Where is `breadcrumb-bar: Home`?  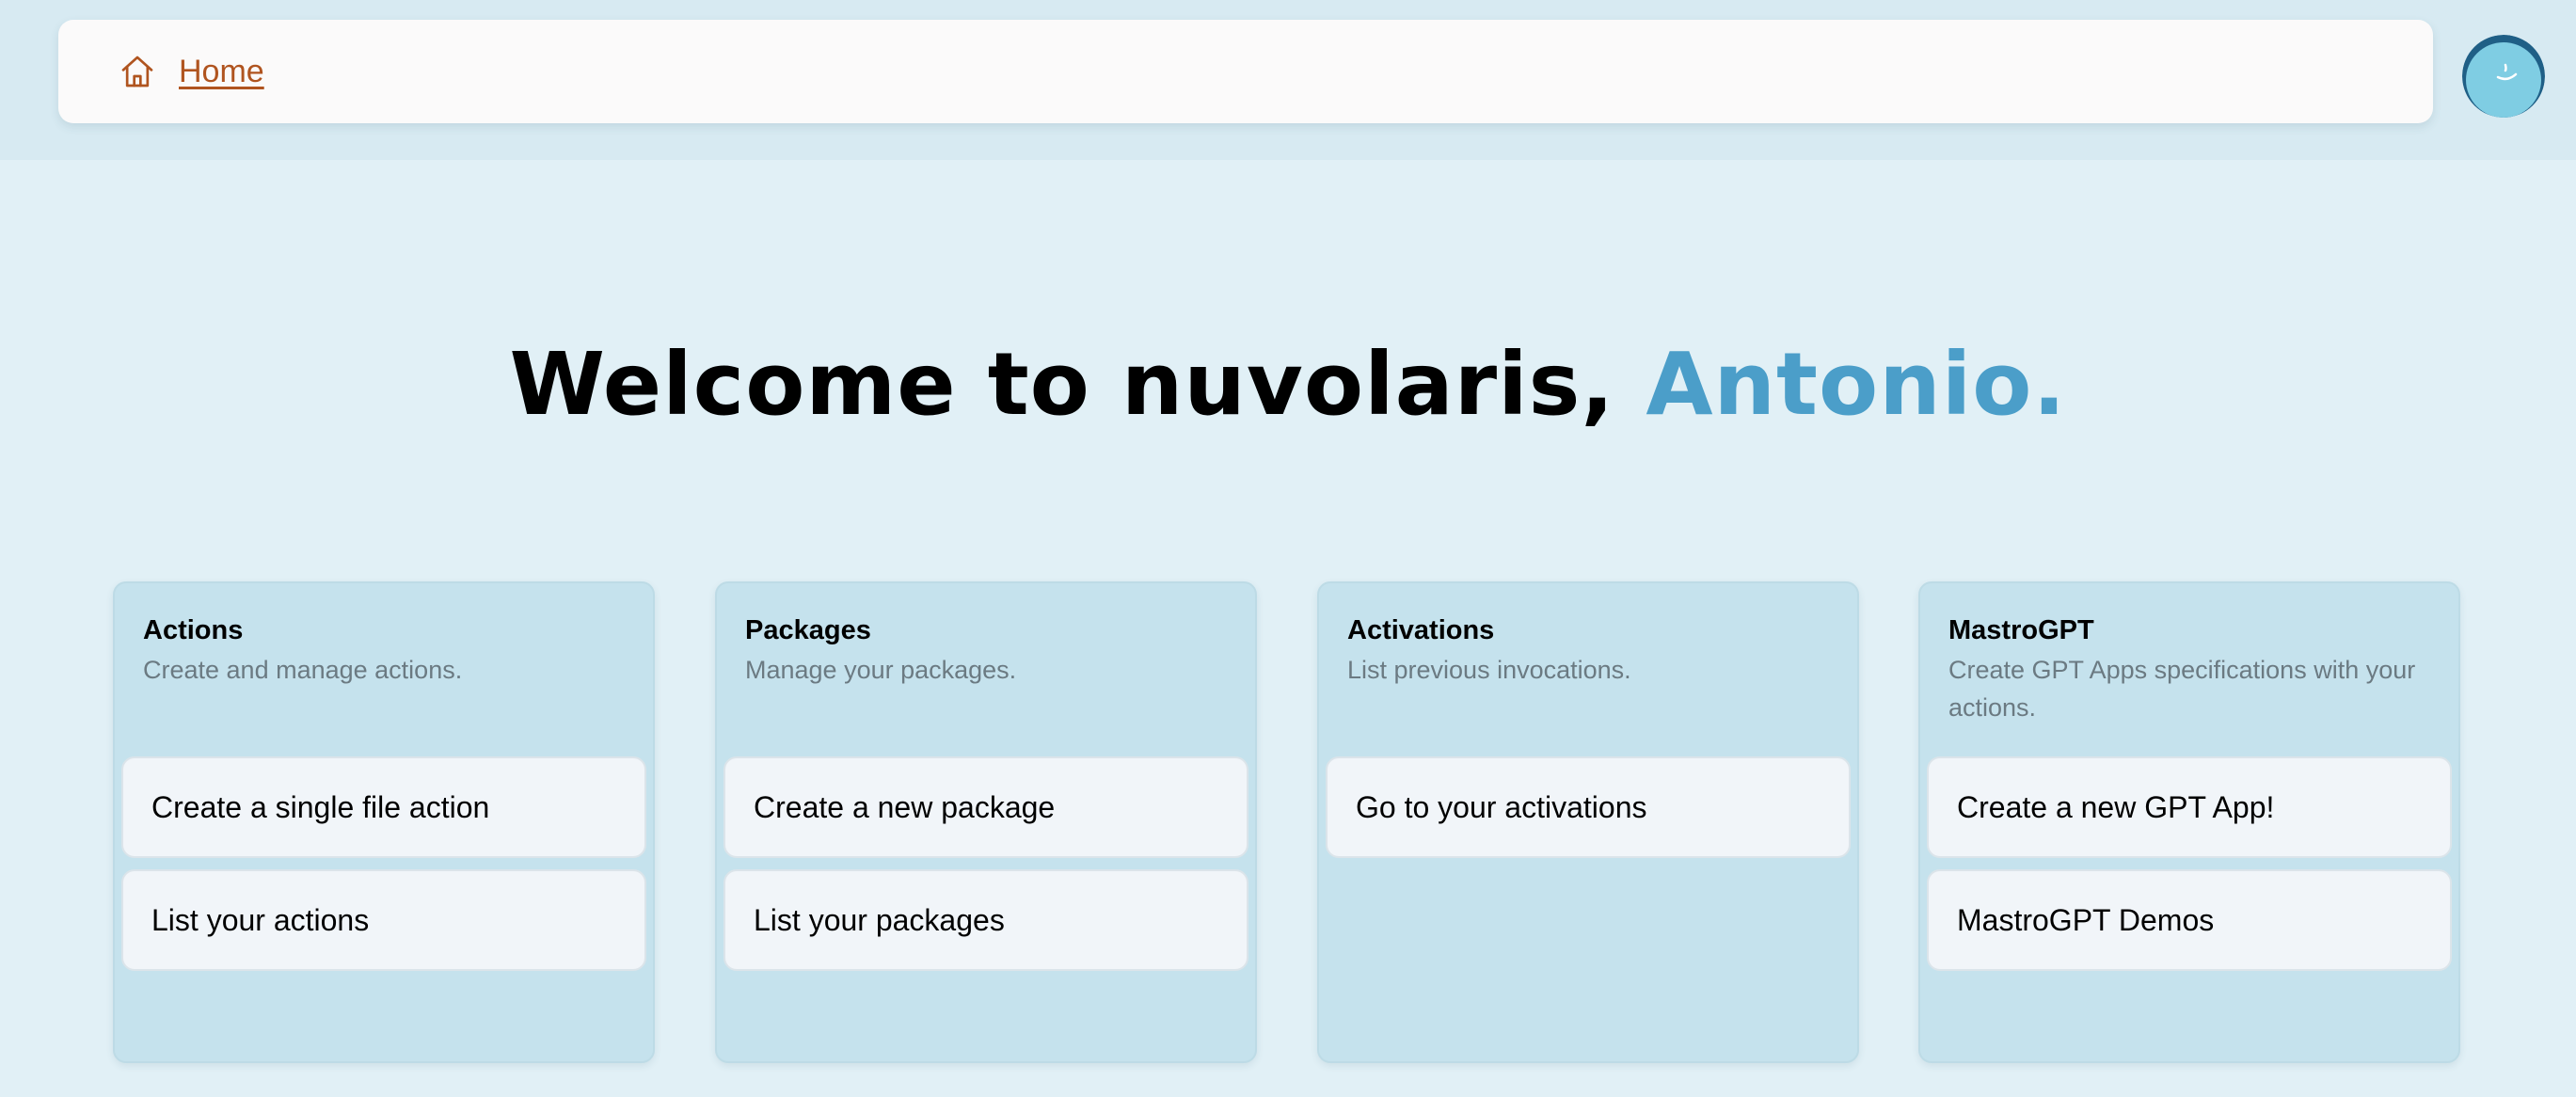 breadcrumb-bar: Home is located at coordinates (1245, 71).